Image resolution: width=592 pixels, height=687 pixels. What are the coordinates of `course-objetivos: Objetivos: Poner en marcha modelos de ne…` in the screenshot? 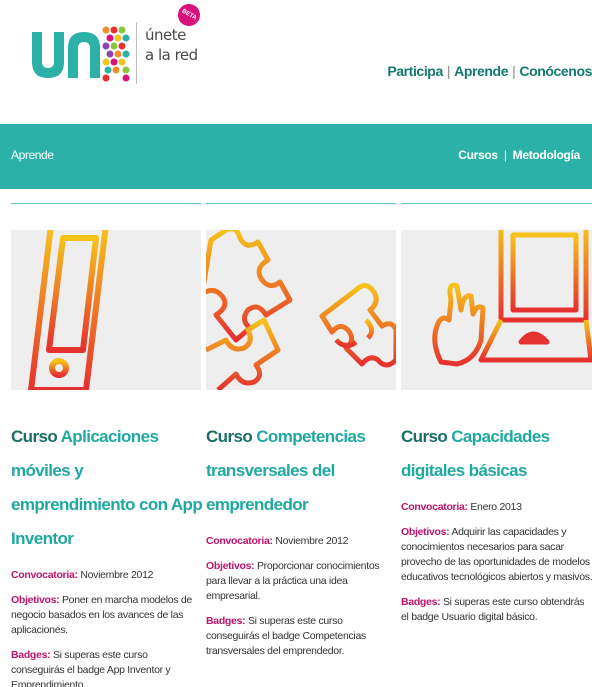 It's located at (107, 615).